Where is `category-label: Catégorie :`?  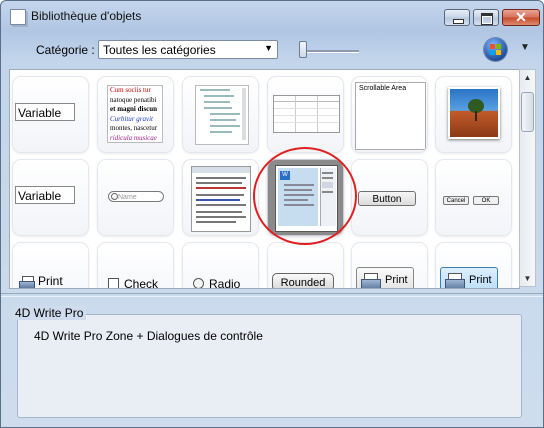 category-label: Catégorie : is located at coordinates (65, 50).